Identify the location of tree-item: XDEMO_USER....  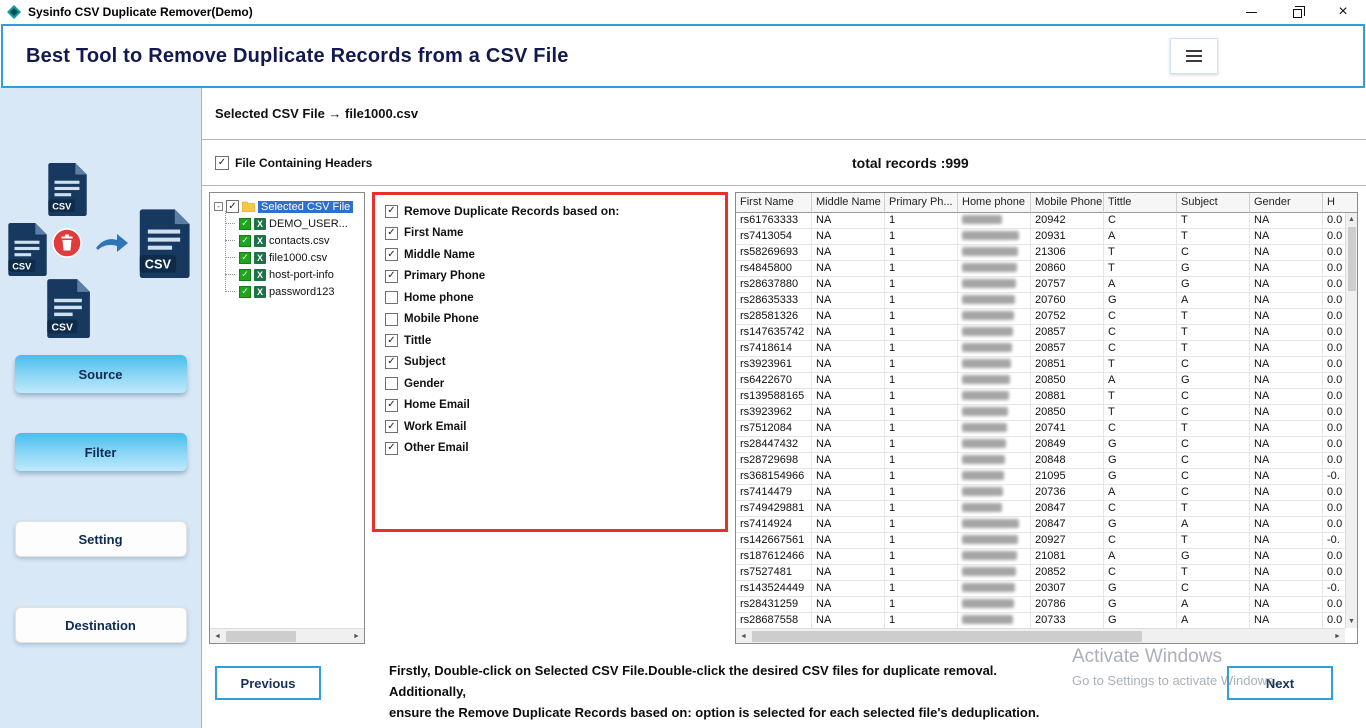
(301, 223).